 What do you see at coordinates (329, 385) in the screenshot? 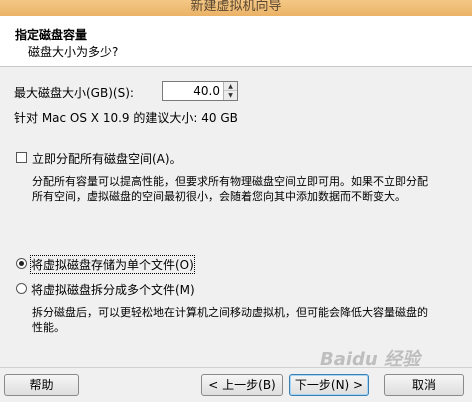
I see `next-button: 下一步(N) >` at bounding box center [329, 385].